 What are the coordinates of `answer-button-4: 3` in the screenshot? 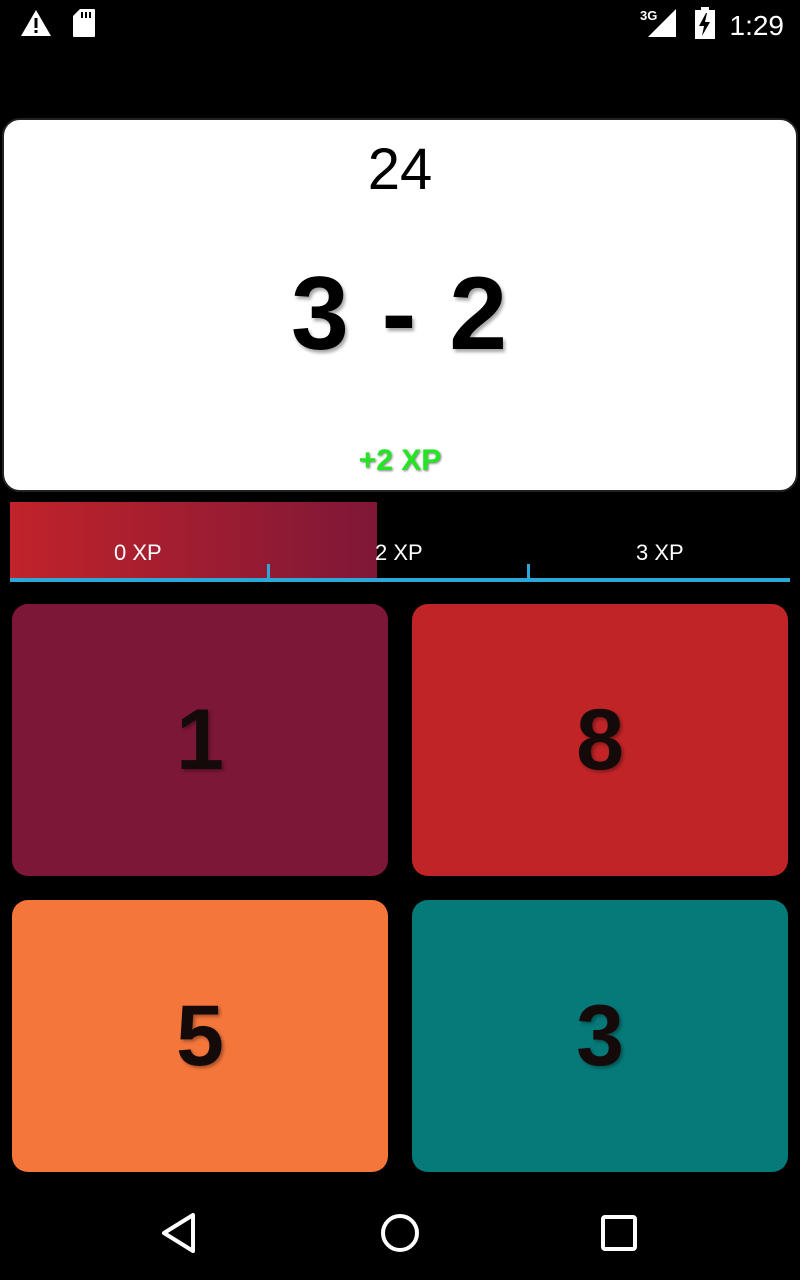 It's located at (600, 1036).